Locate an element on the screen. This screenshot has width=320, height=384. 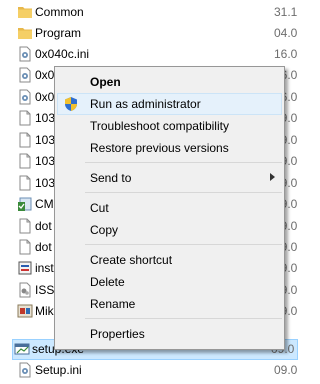
menu-item-troubleshoot-compatibility: Troubleshoot compatibility is located at coordinates (169, 126).